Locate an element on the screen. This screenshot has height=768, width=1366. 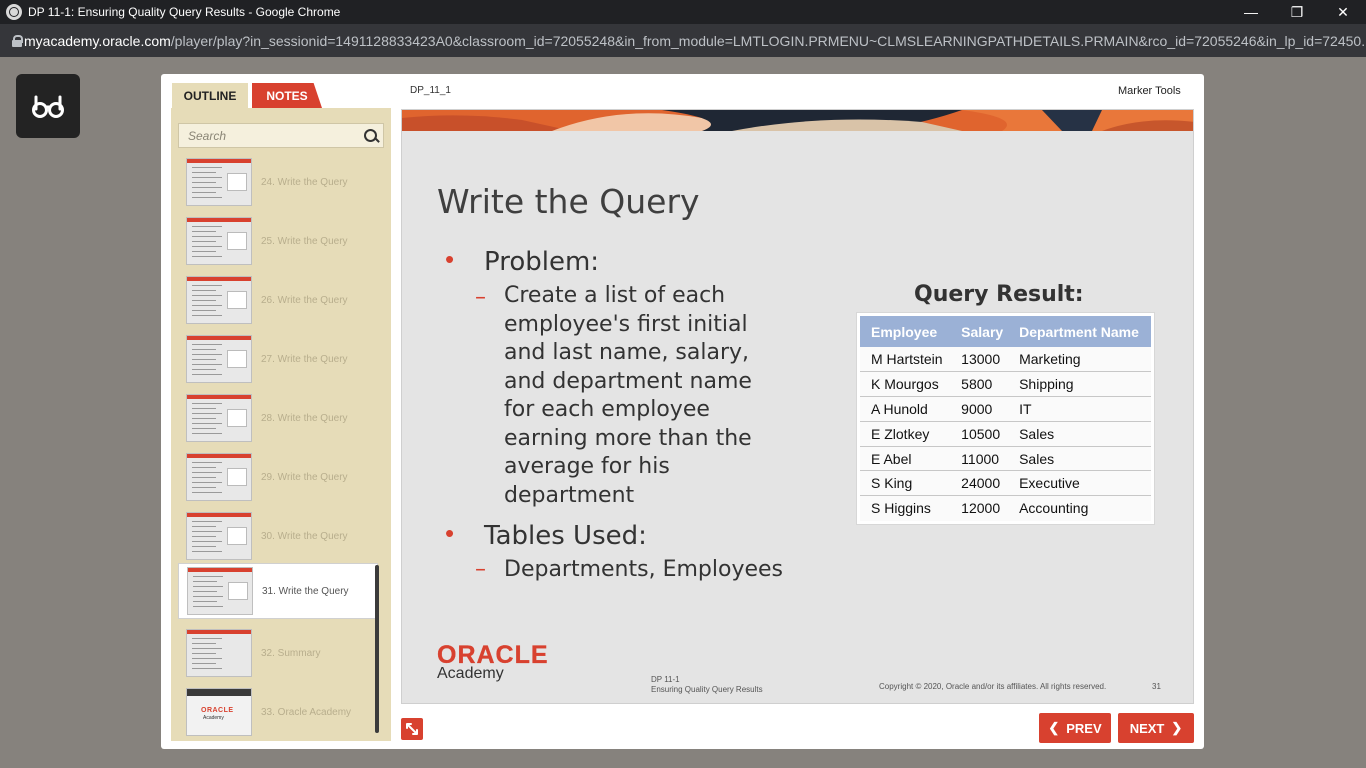
table-cell: E Zlotkey is located at coordinates (905, 434).